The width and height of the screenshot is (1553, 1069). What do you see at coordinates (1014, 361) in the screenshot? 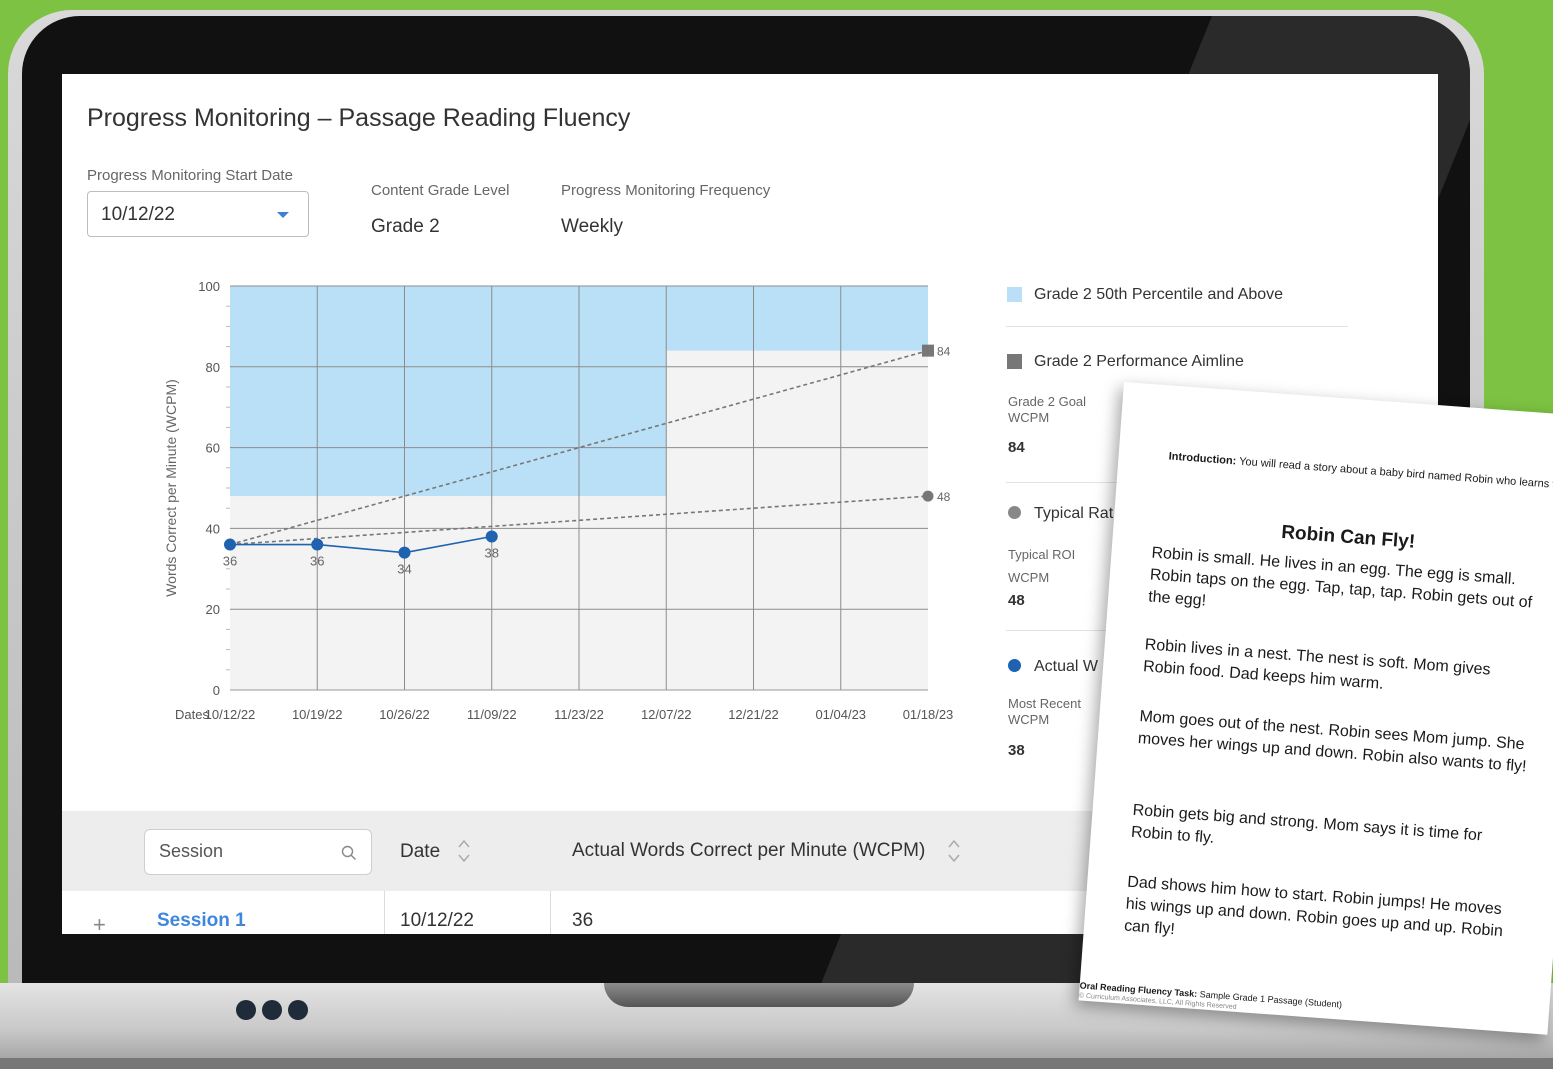
I see `aimline-swatch` at bounding box center [1014, 361].